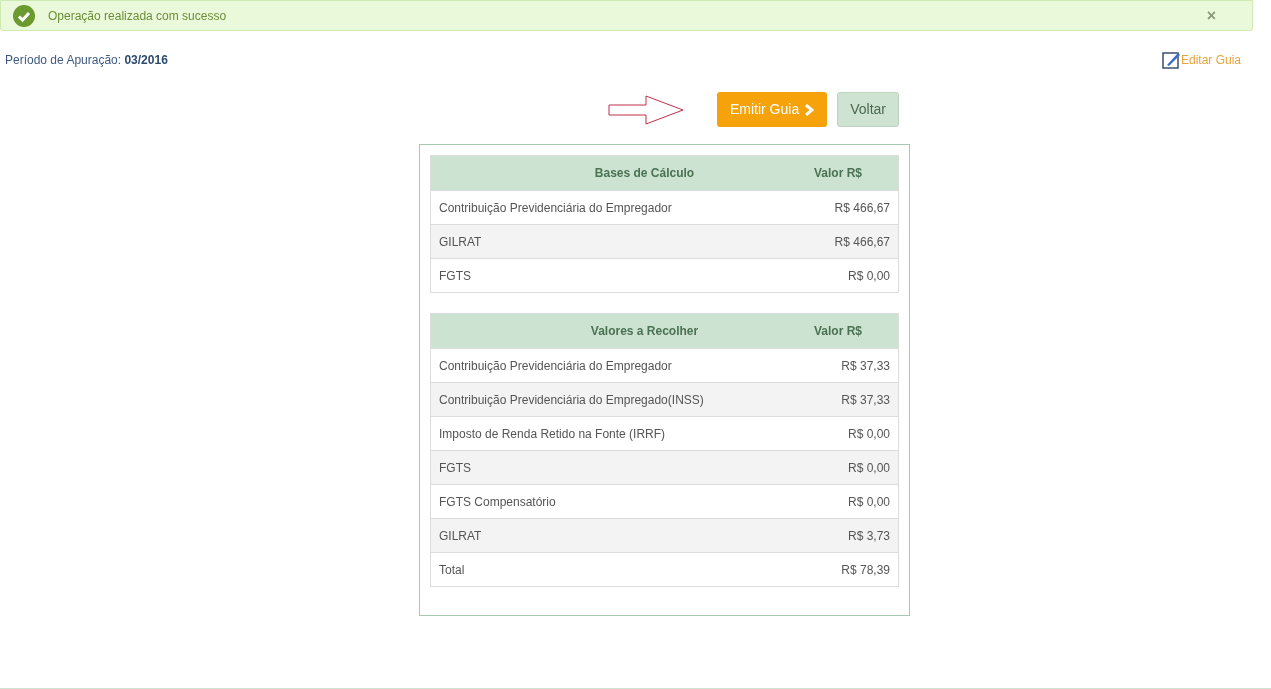  Describe the element at coordinates (809, 109) in the screenshot. I see `chevron-right-icon` at that location.